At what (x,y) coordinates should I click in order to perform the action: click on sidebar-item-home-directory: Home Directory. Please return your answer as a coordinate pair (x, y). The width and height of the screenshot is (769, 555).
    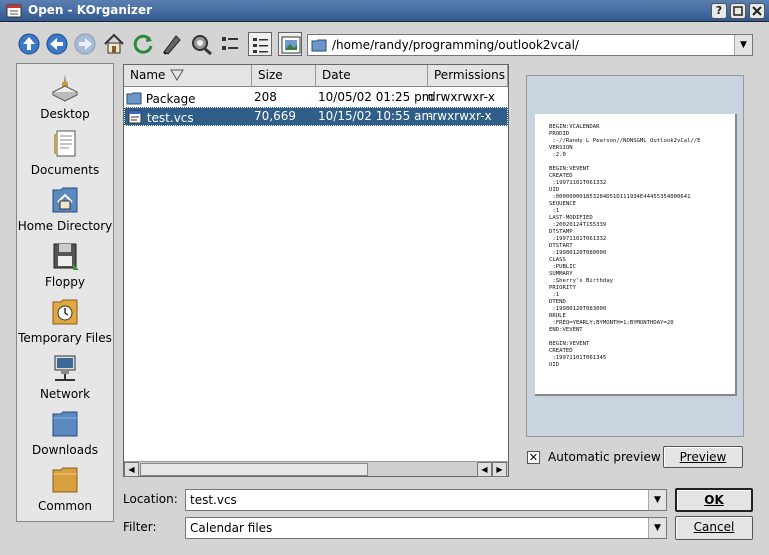
    Looking at the image, I should click on (65, 208).